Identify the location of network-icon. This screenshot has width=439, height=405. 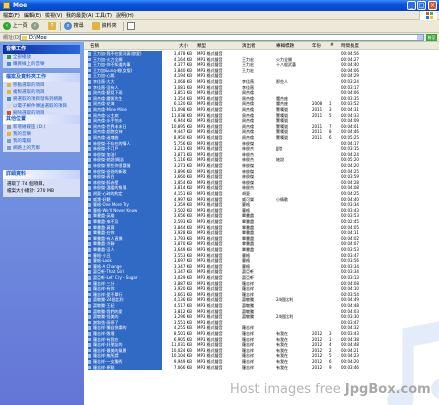
(9, 147).